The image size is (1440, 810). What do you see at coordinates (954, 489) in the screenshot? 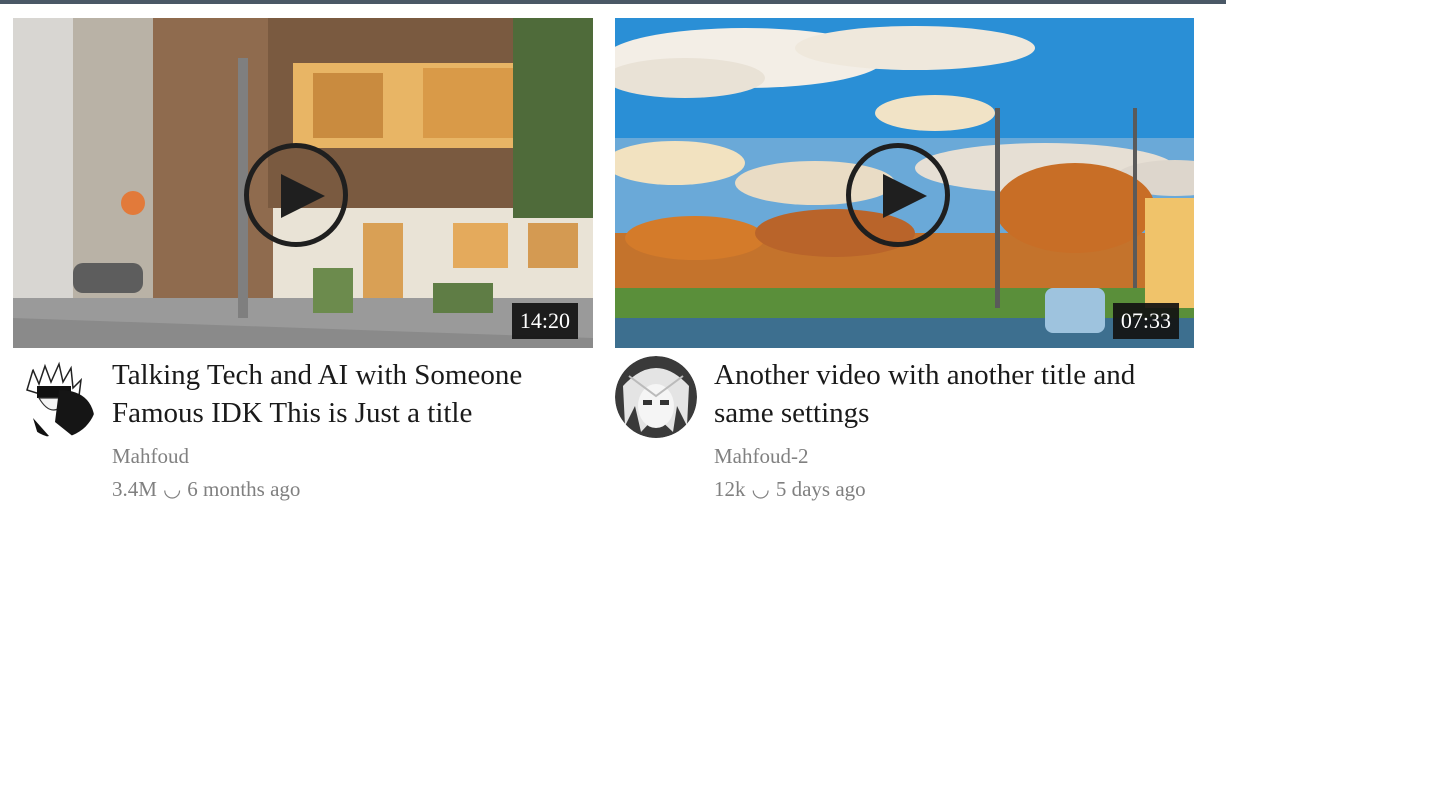
I see `video-stats: 12k ◡ 5 days ago` at bounding box center [954, 489].